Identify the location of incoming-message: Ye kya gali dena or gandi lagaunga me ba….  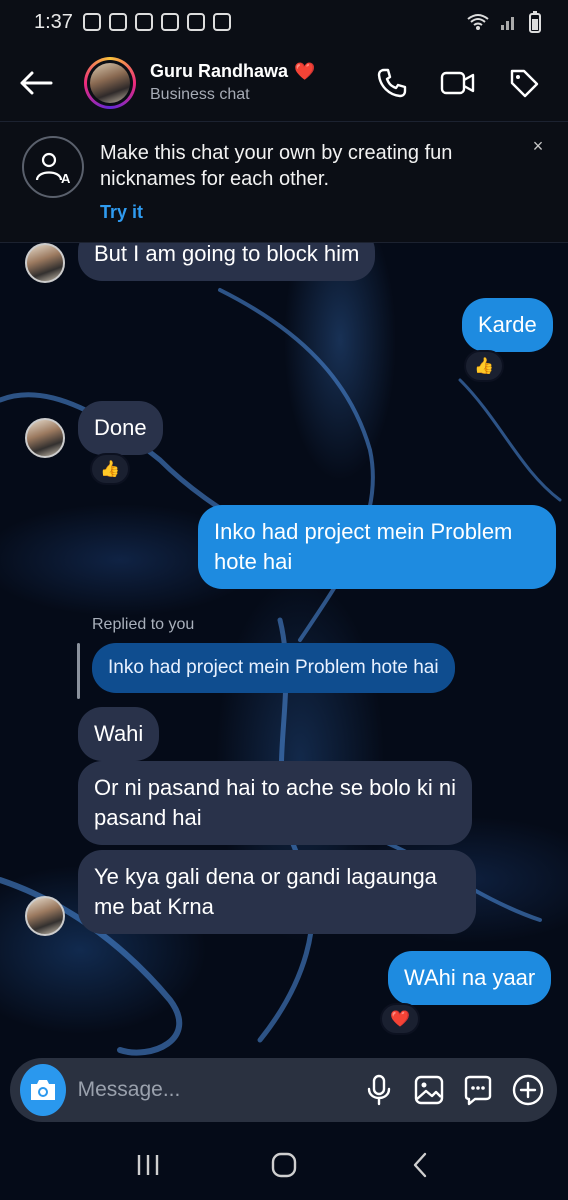
(277, 892).